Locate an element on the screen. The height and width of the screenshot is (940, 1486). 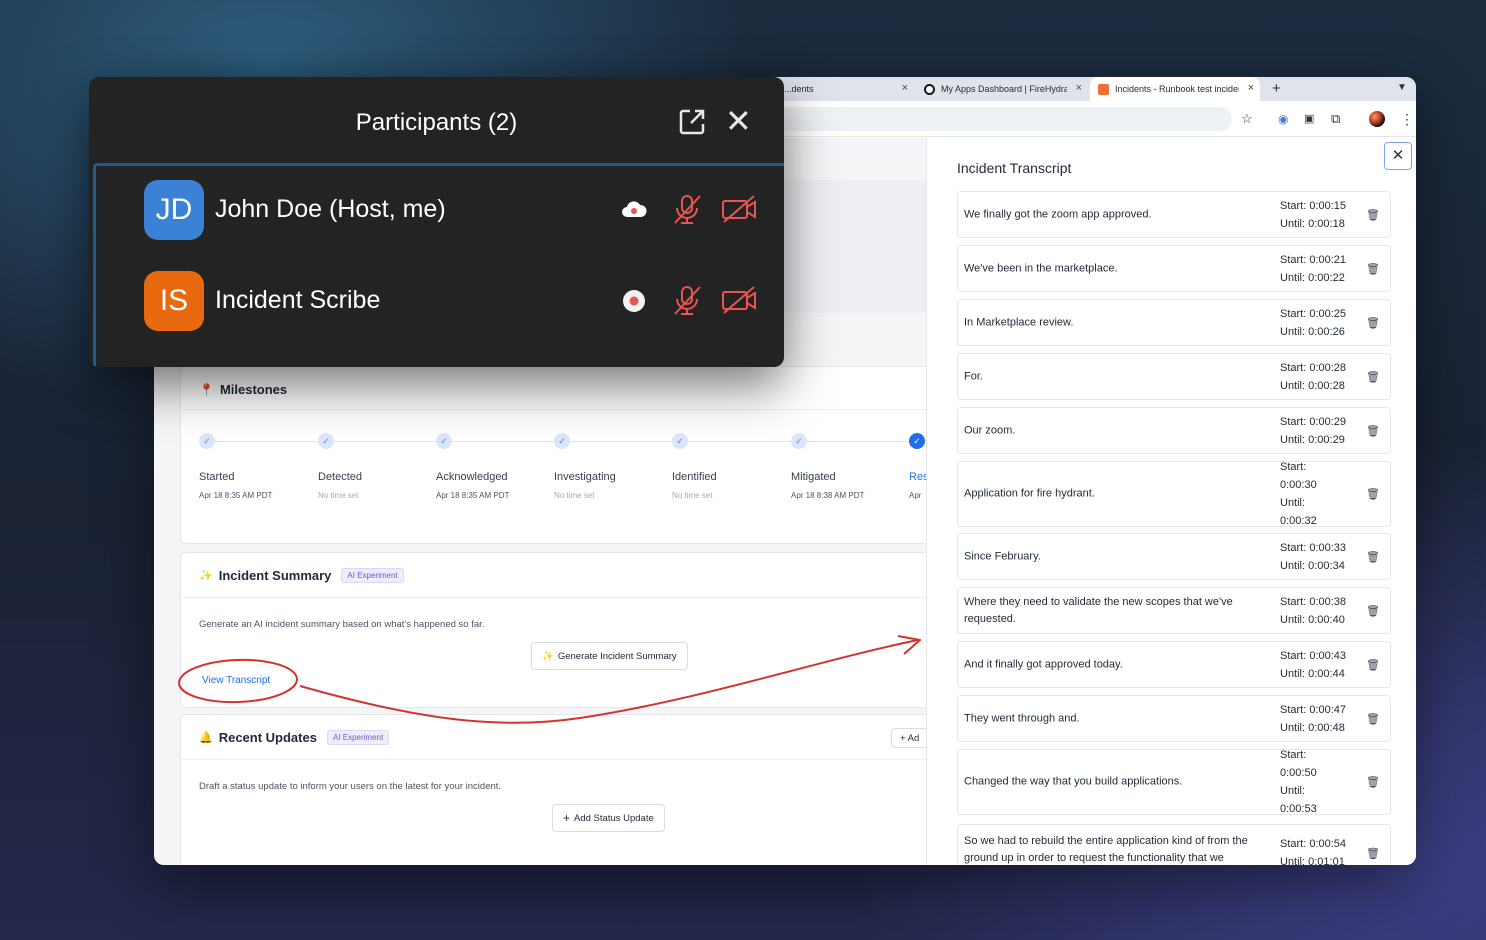
start-time: Start: 0:00:15 is located at coordinates (1313, 205).